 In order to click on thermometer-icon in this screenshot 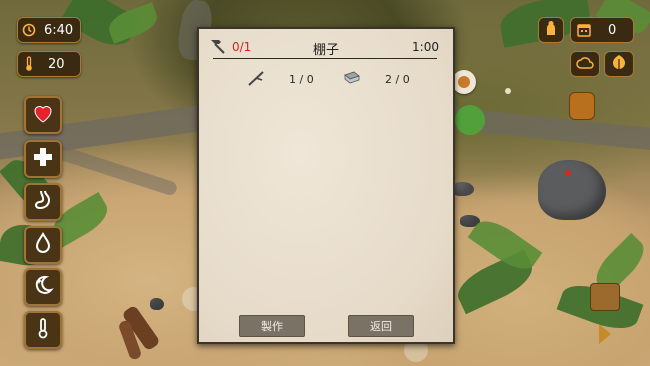, I will do `click(43, 330)`.